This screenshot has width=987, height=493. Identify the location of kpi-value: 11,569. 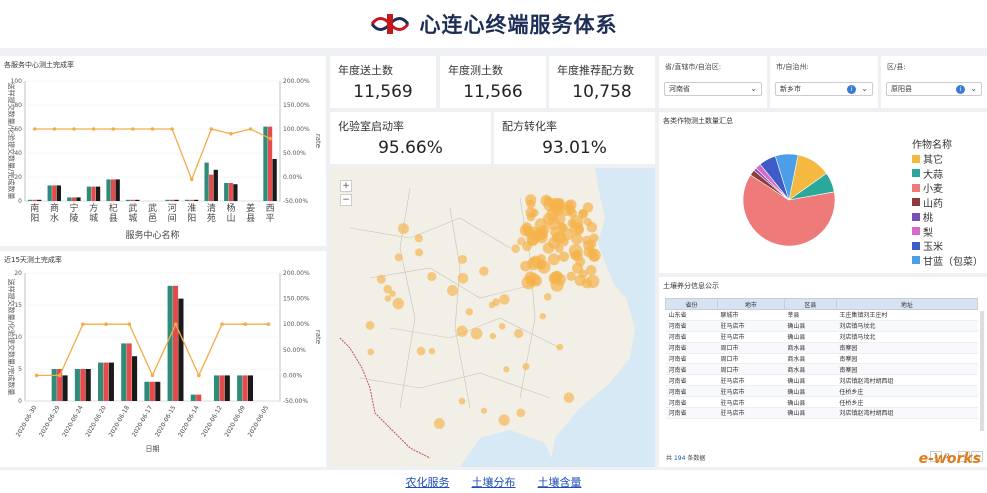
(383, 92).